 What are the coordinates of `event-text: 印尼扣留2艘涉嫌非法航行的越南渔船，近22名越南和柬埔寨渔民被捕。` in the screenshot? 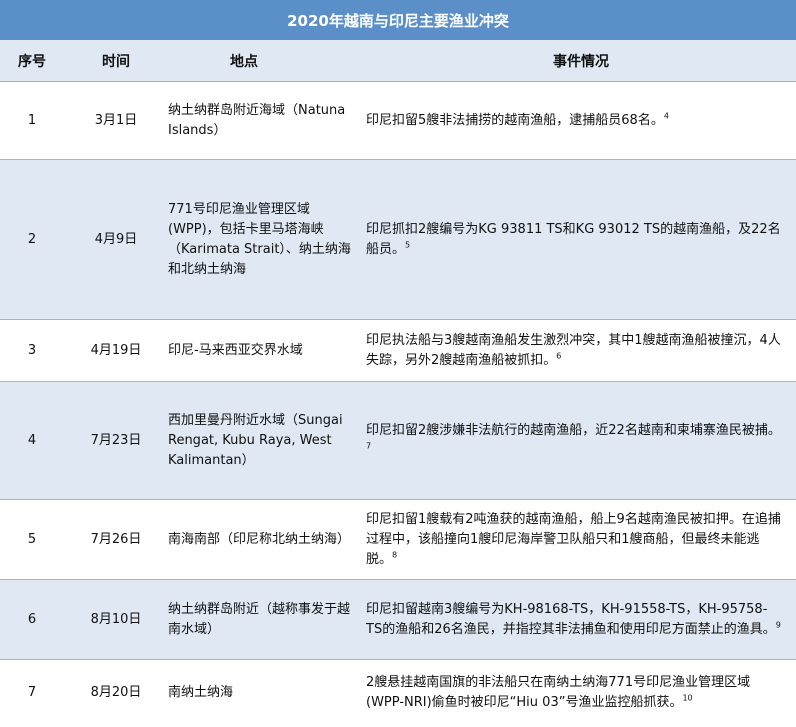 It's located at (573, 430).